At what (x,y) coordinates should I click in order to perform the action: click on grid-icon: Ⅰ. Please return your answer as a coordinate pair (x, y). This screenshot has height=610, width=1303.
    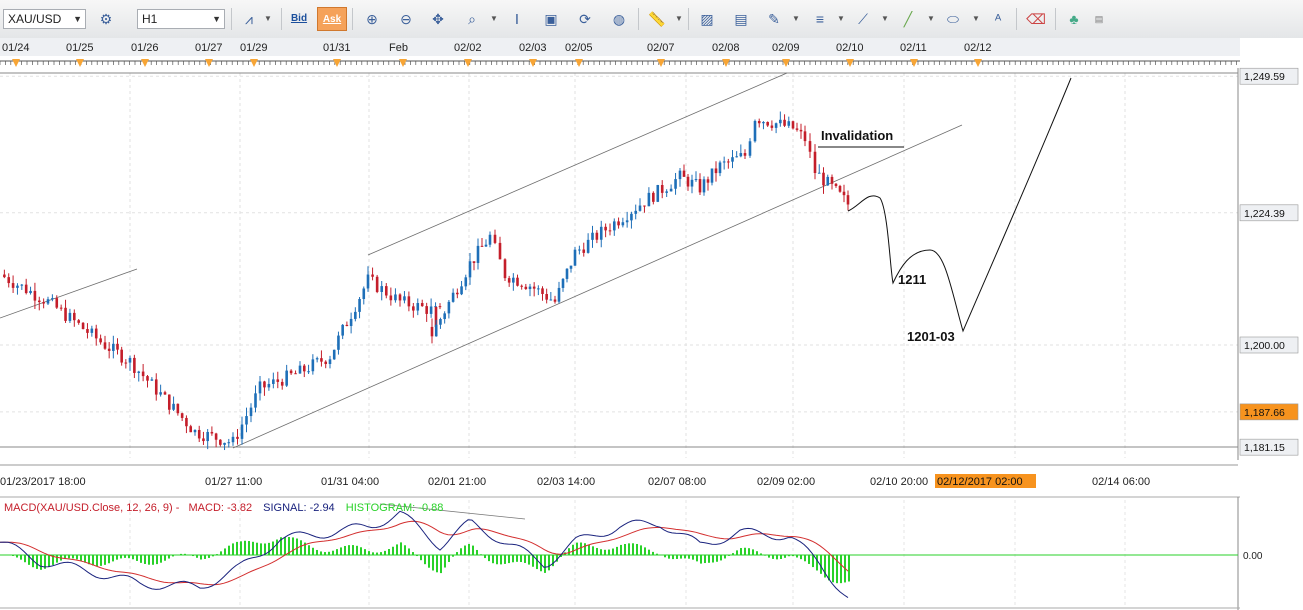
    Looking at the image, I should click on (517, 19).